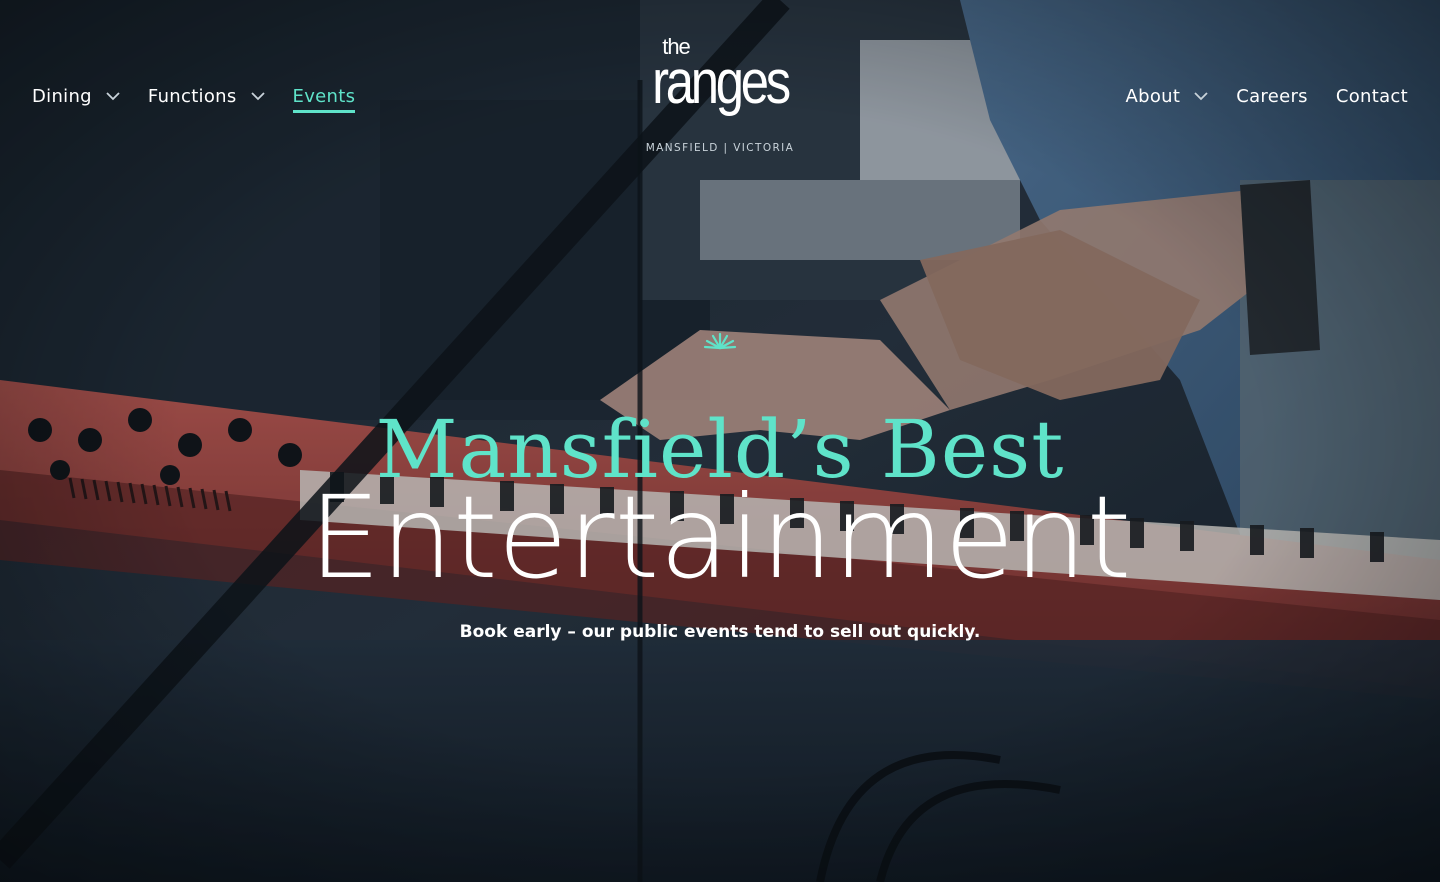 This screenshot has width=1440, height=882. I want to click on nav-item-label: Contact, so click(1371, 96).